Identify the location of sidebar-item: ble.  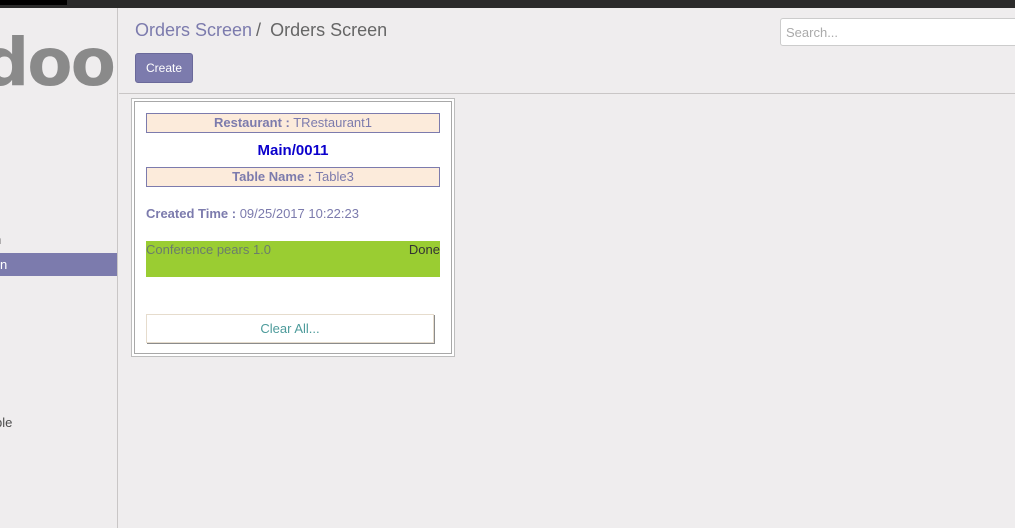
(6, 422).